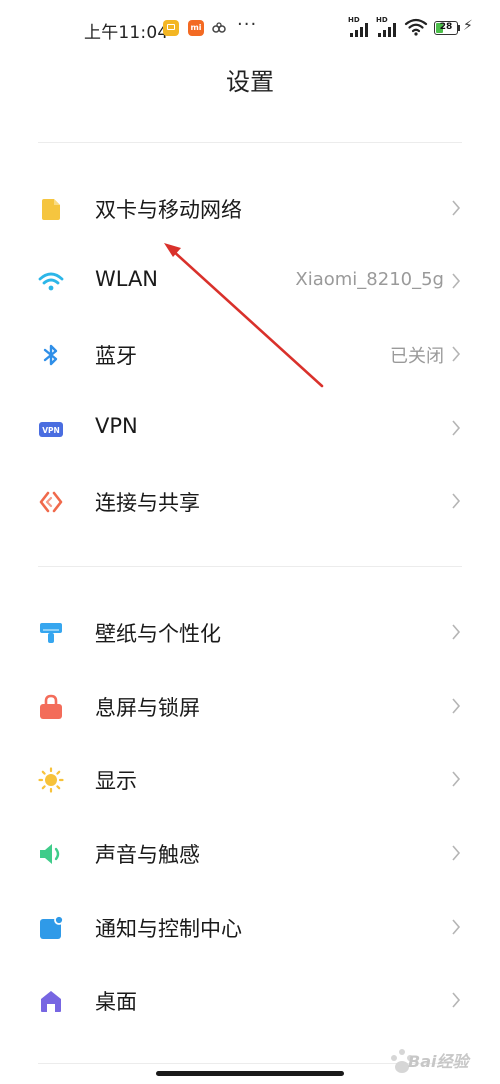 This screenshot has width=500, height=1084. Describe the element at coordinates (250, 82) in the screenshot. I see `page-title: 设置` at that location.